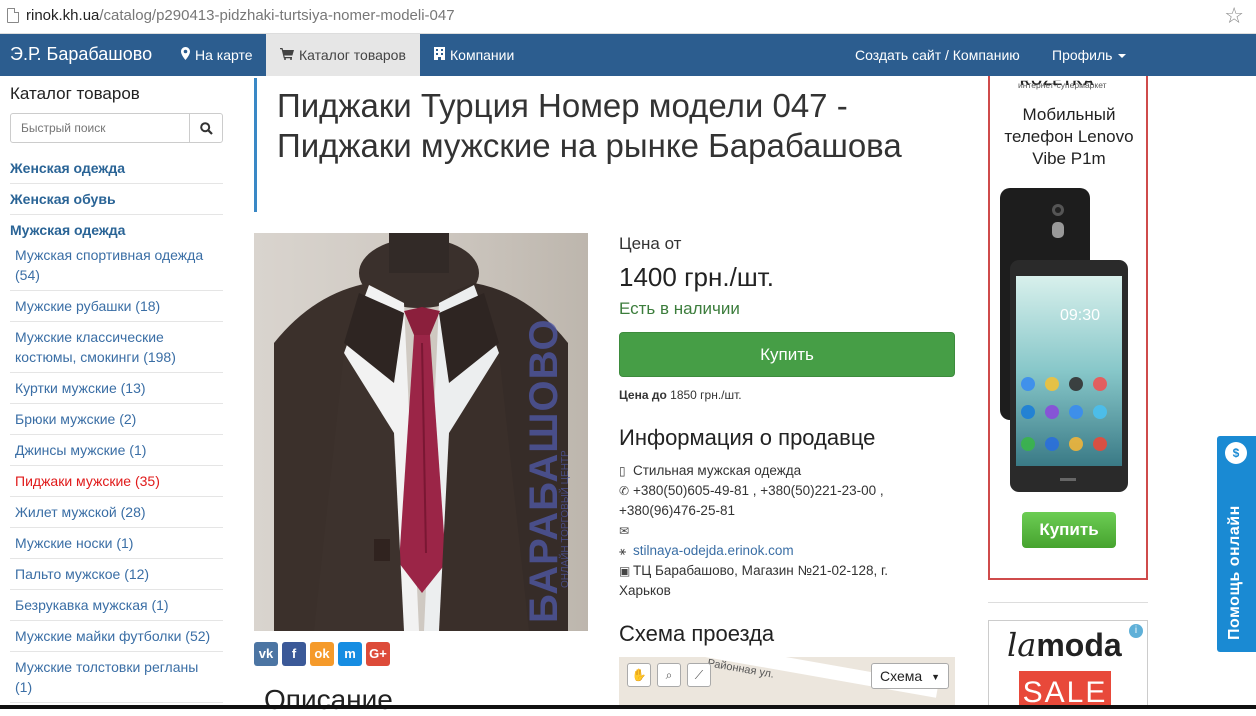 The height and width of the screenshot is (716, 1256). I want to click on subcategory-item: Джинсы мужские (1), so click(116, 450).